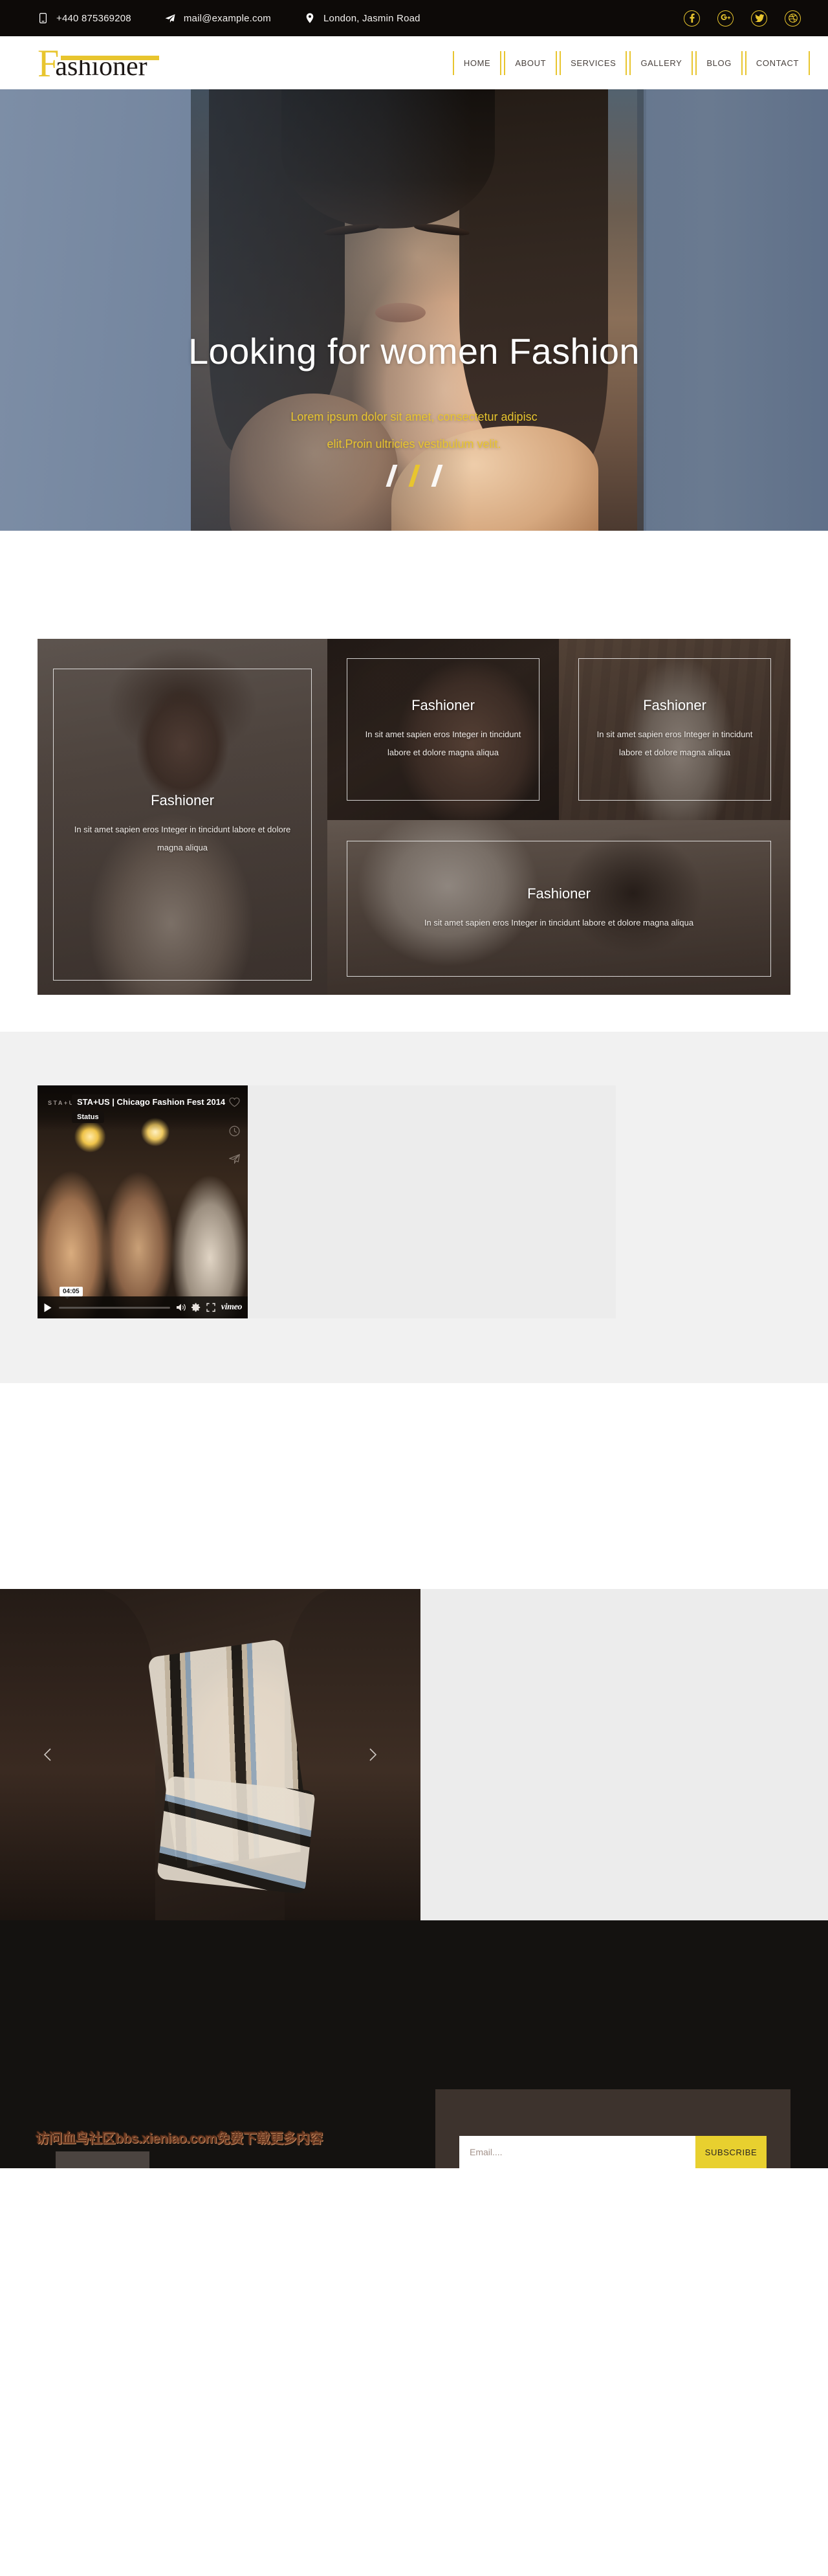 The height and width of the screenshot is (2576, 828). Describe the element at coordinates (692, 18) in the screenshot. I see `facebook-icon` at that location.